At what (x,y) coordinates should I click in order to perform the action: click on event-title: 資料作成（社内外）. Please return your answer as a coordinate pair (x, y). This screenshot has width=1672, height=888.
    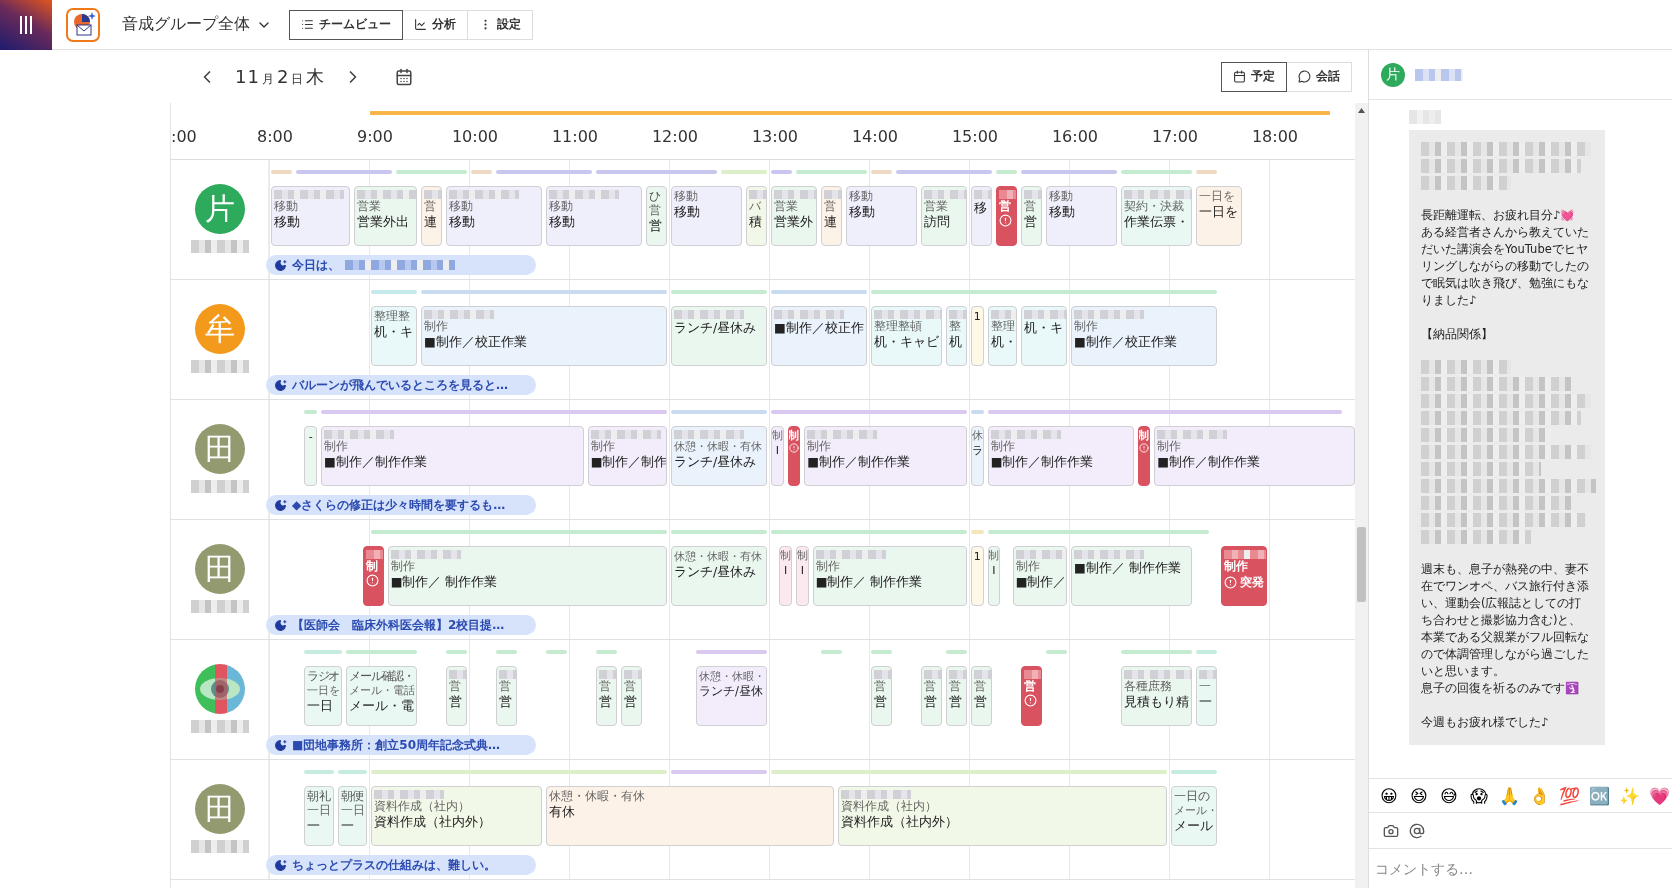
    Looking at the image, I should click on (432, 821).